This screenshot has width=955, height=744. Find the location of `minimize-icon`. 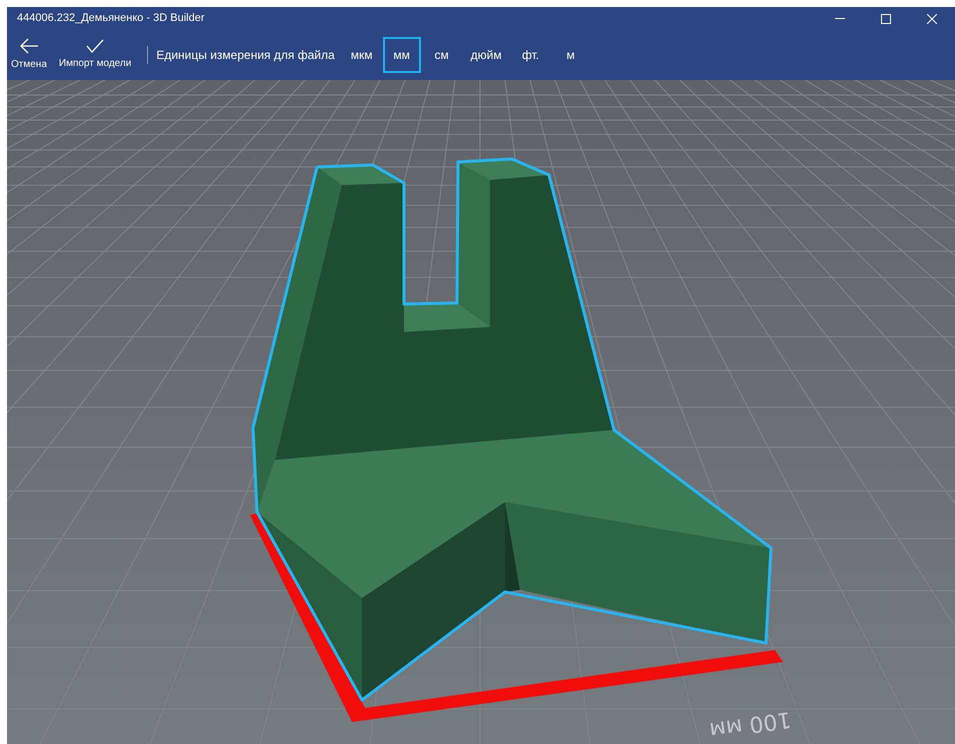

minimize-icon is located at coordinates (840, 18).